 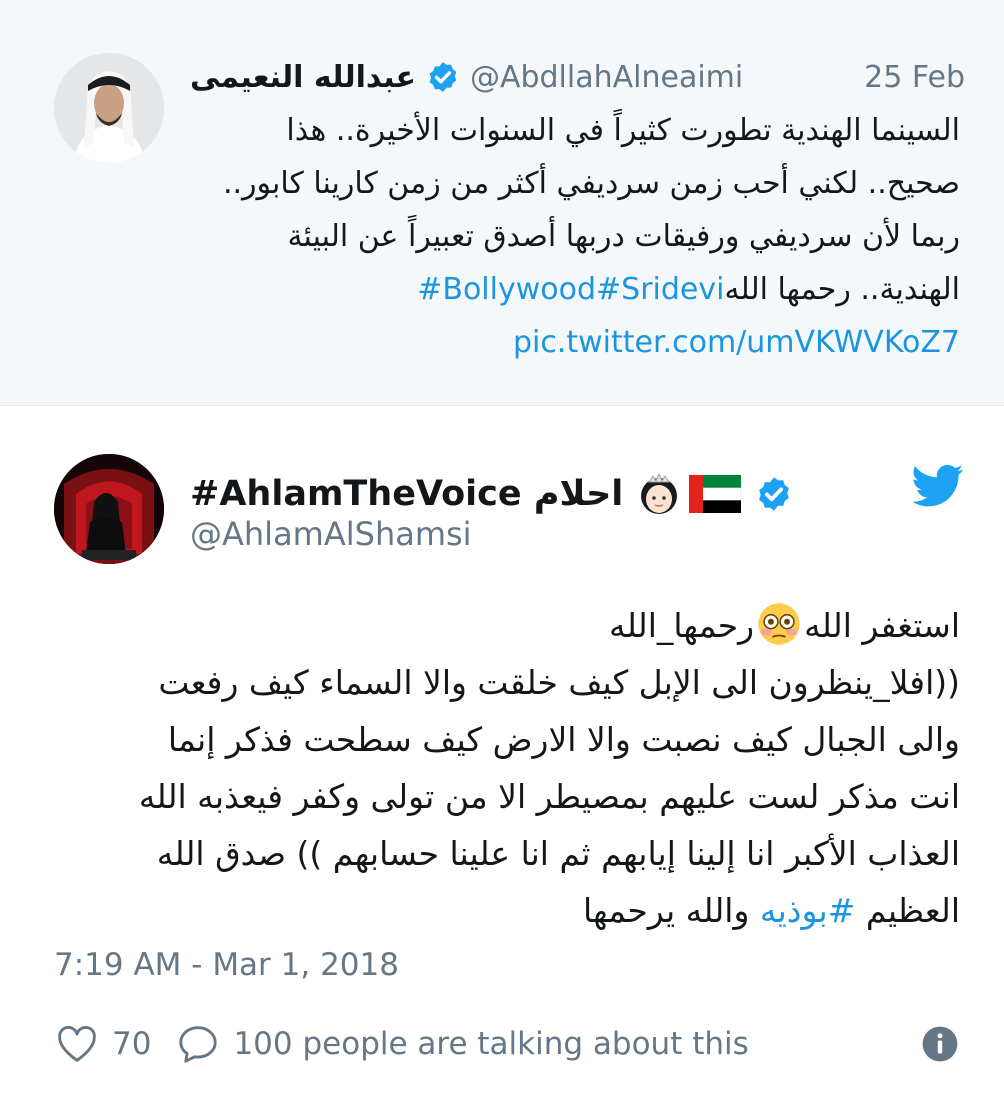 I want to click on quoted-text-line: الهندية.. رحمها الله#Bollywood#Sridevi, so click(x=540, y=289).